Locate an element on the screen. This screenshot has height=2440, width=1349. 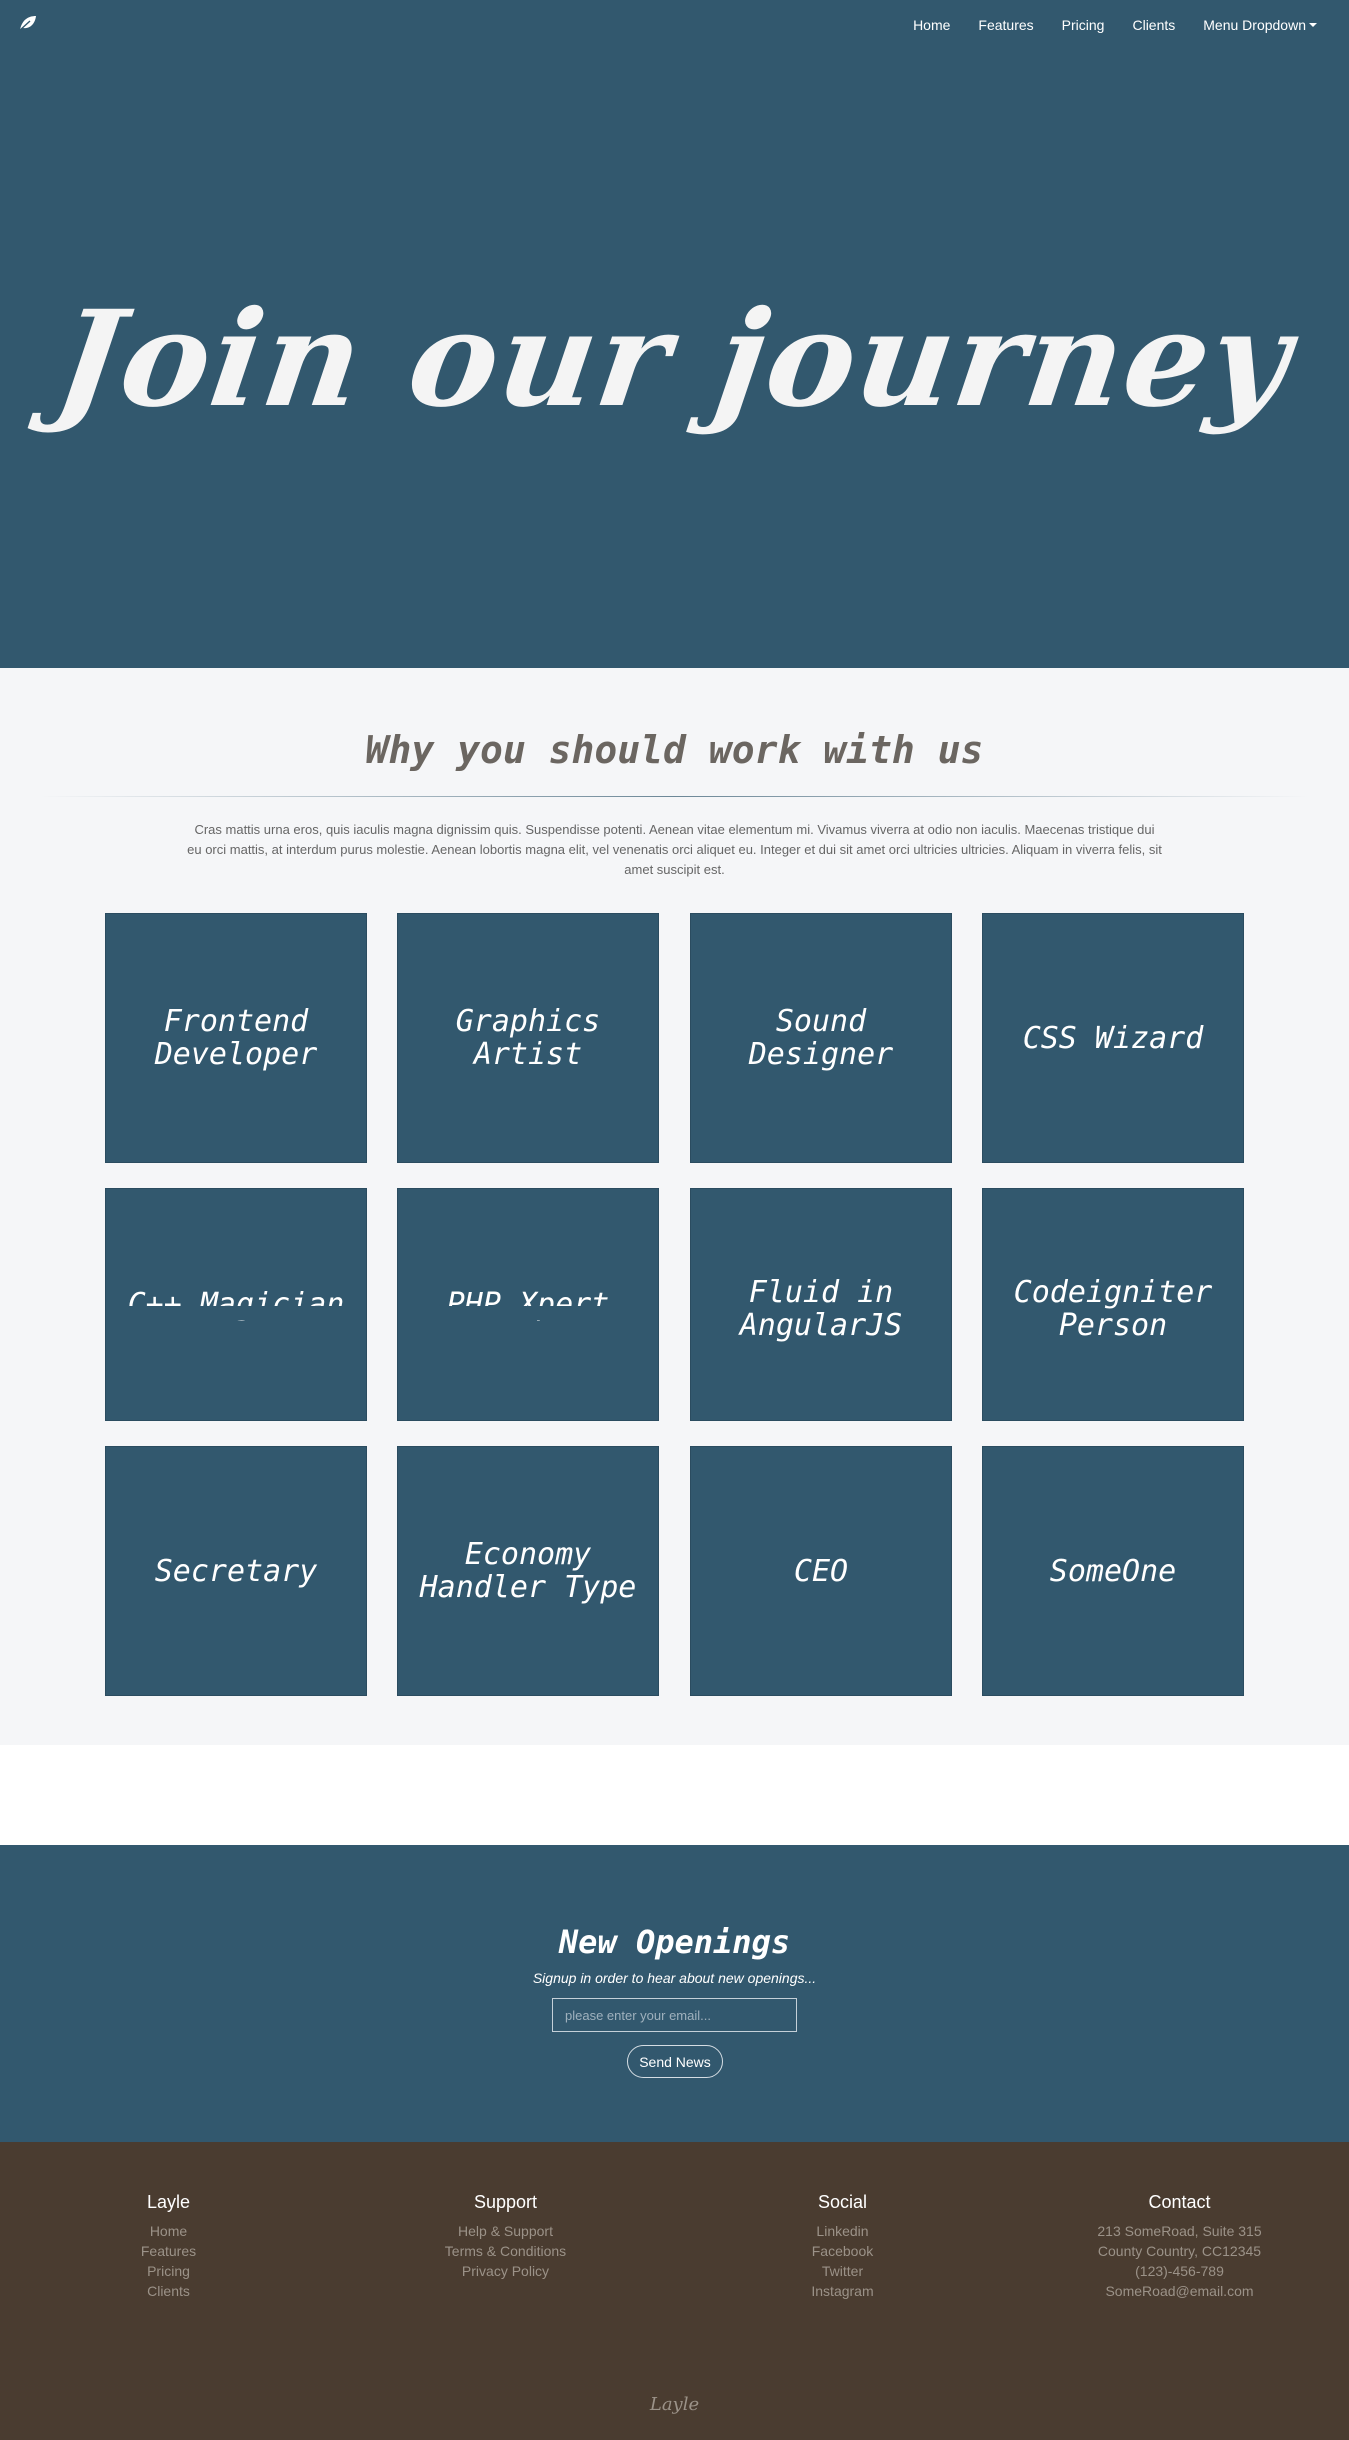
footer-column-layle: Layle Home Features Pricing Clients is located at coordinates (168, 2246).